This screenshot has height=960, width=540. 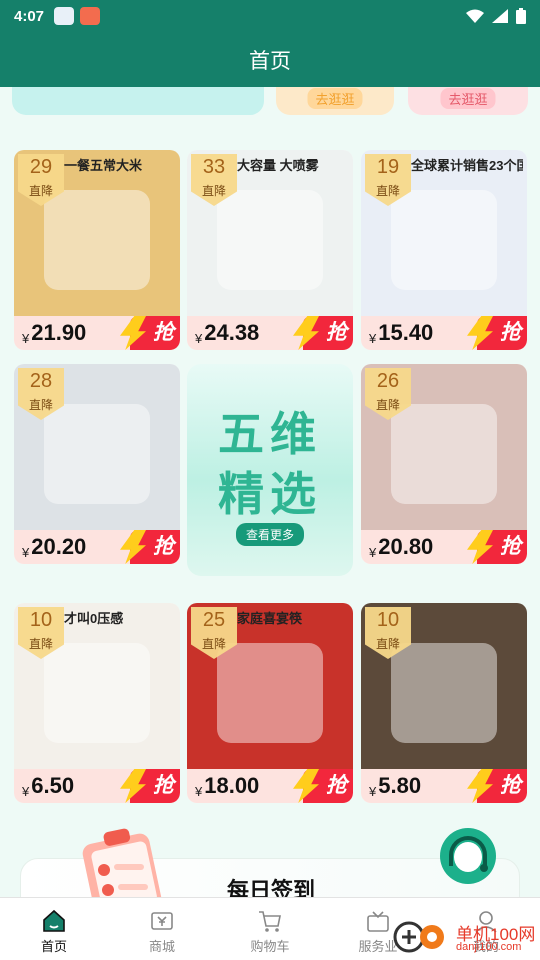 I want to click on product-card: 家庭喜宴筷 25 直降 ¥ 18.00 抢, so click(x=270, y=703).